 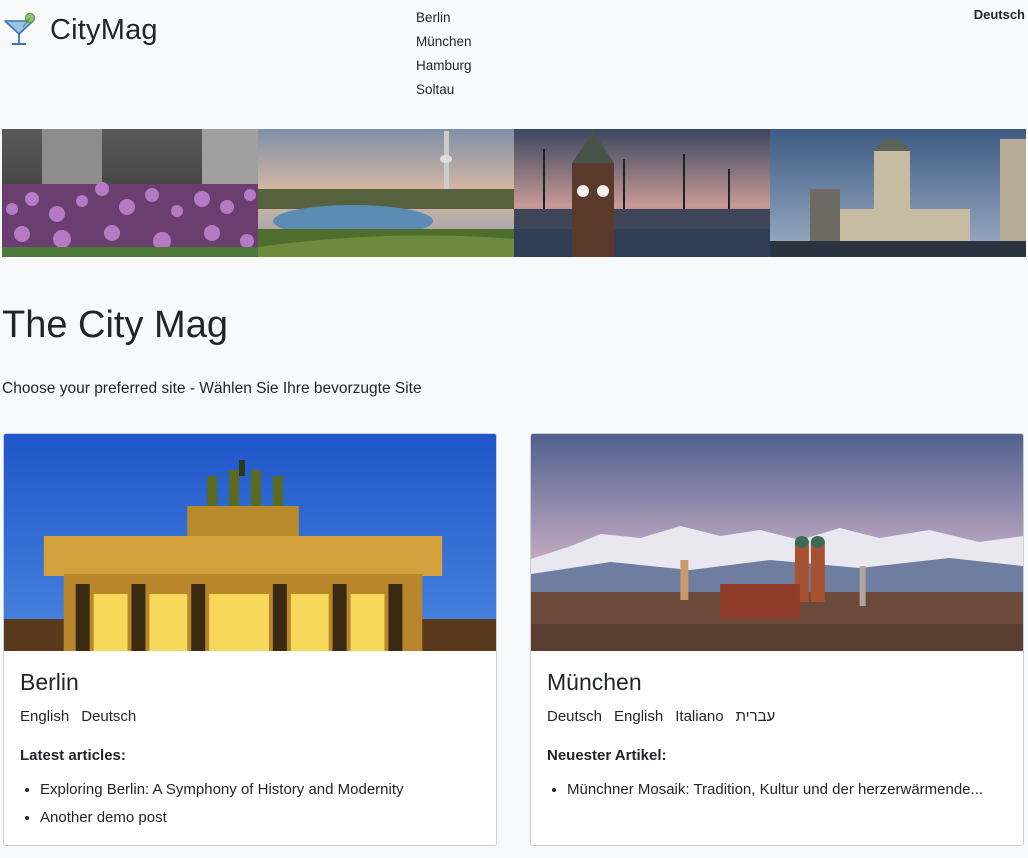 What do you see at coordinates (250, 542) in the screenshot?
I see `berlin-brandenburg-gate-image` at bounding box center [250, 542].